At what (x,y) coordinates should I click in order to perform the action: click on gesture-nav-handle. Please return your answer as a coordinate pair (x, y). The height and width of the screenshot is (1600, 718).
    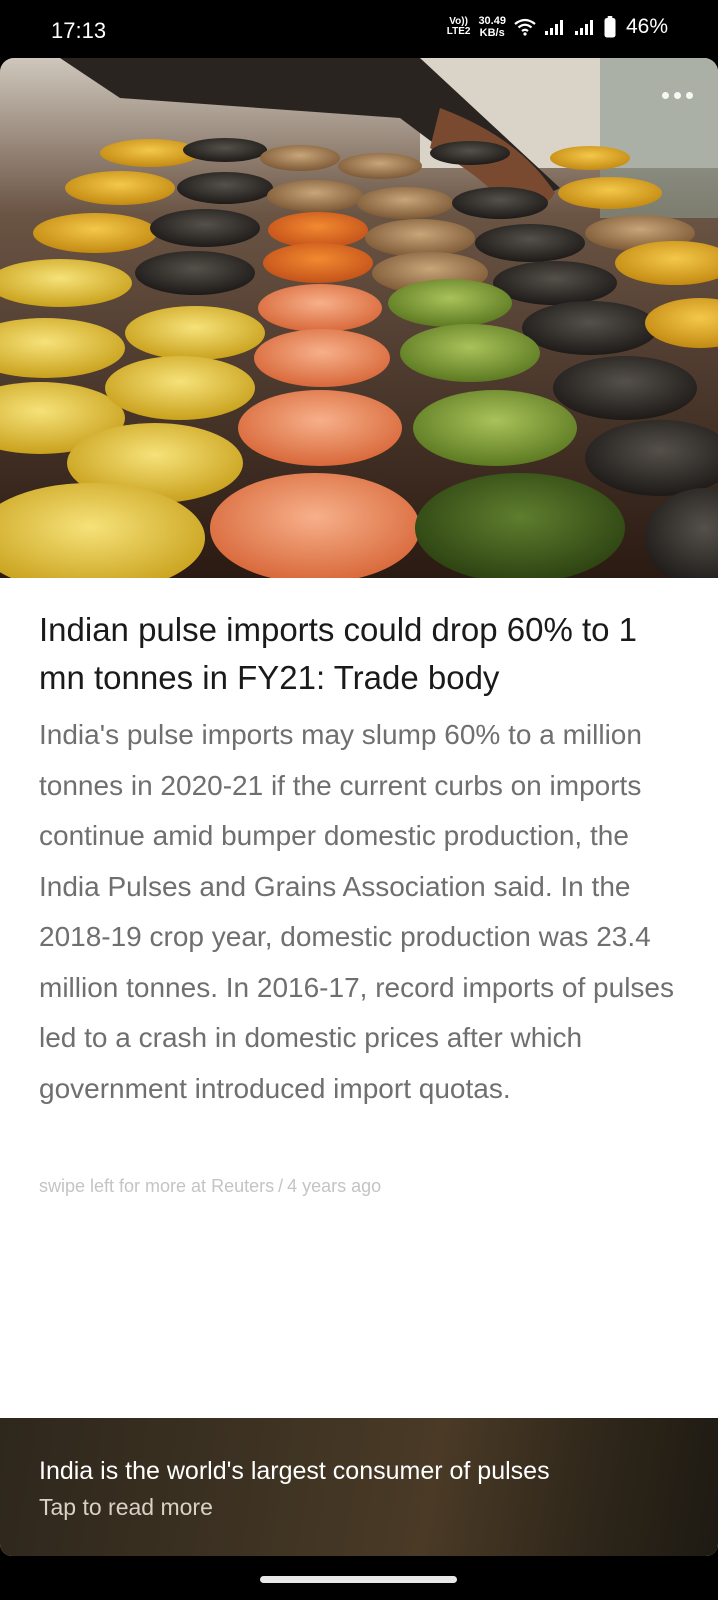
    Looking at the image, I should click on (358, 1579).